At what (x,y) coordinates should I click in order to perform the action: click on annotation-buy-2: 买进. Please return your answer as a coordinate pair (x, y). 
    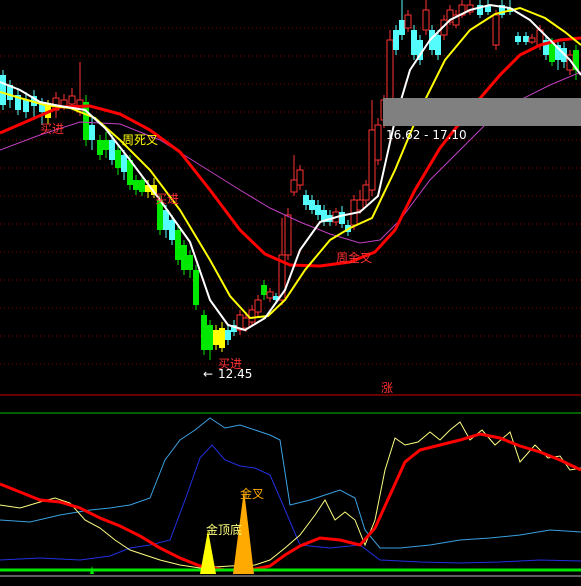
    Looking at the image, I should click on (167, 199).